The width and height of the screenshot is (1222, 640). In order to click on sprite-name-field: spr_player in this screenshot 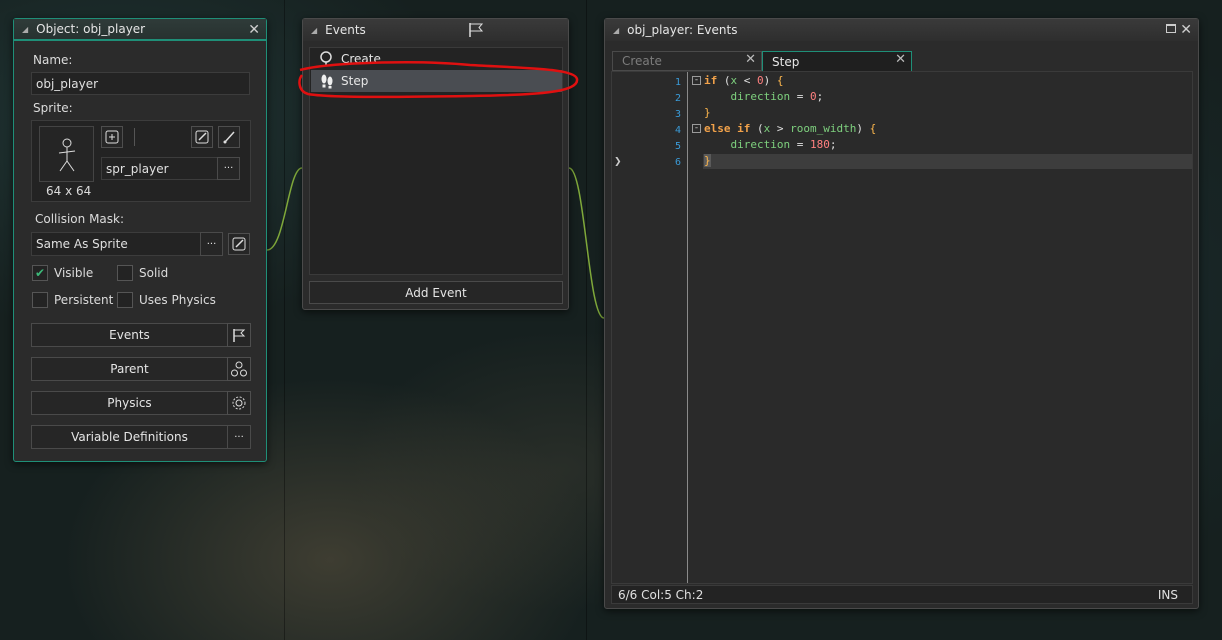, I will do `click(159, 168)`.